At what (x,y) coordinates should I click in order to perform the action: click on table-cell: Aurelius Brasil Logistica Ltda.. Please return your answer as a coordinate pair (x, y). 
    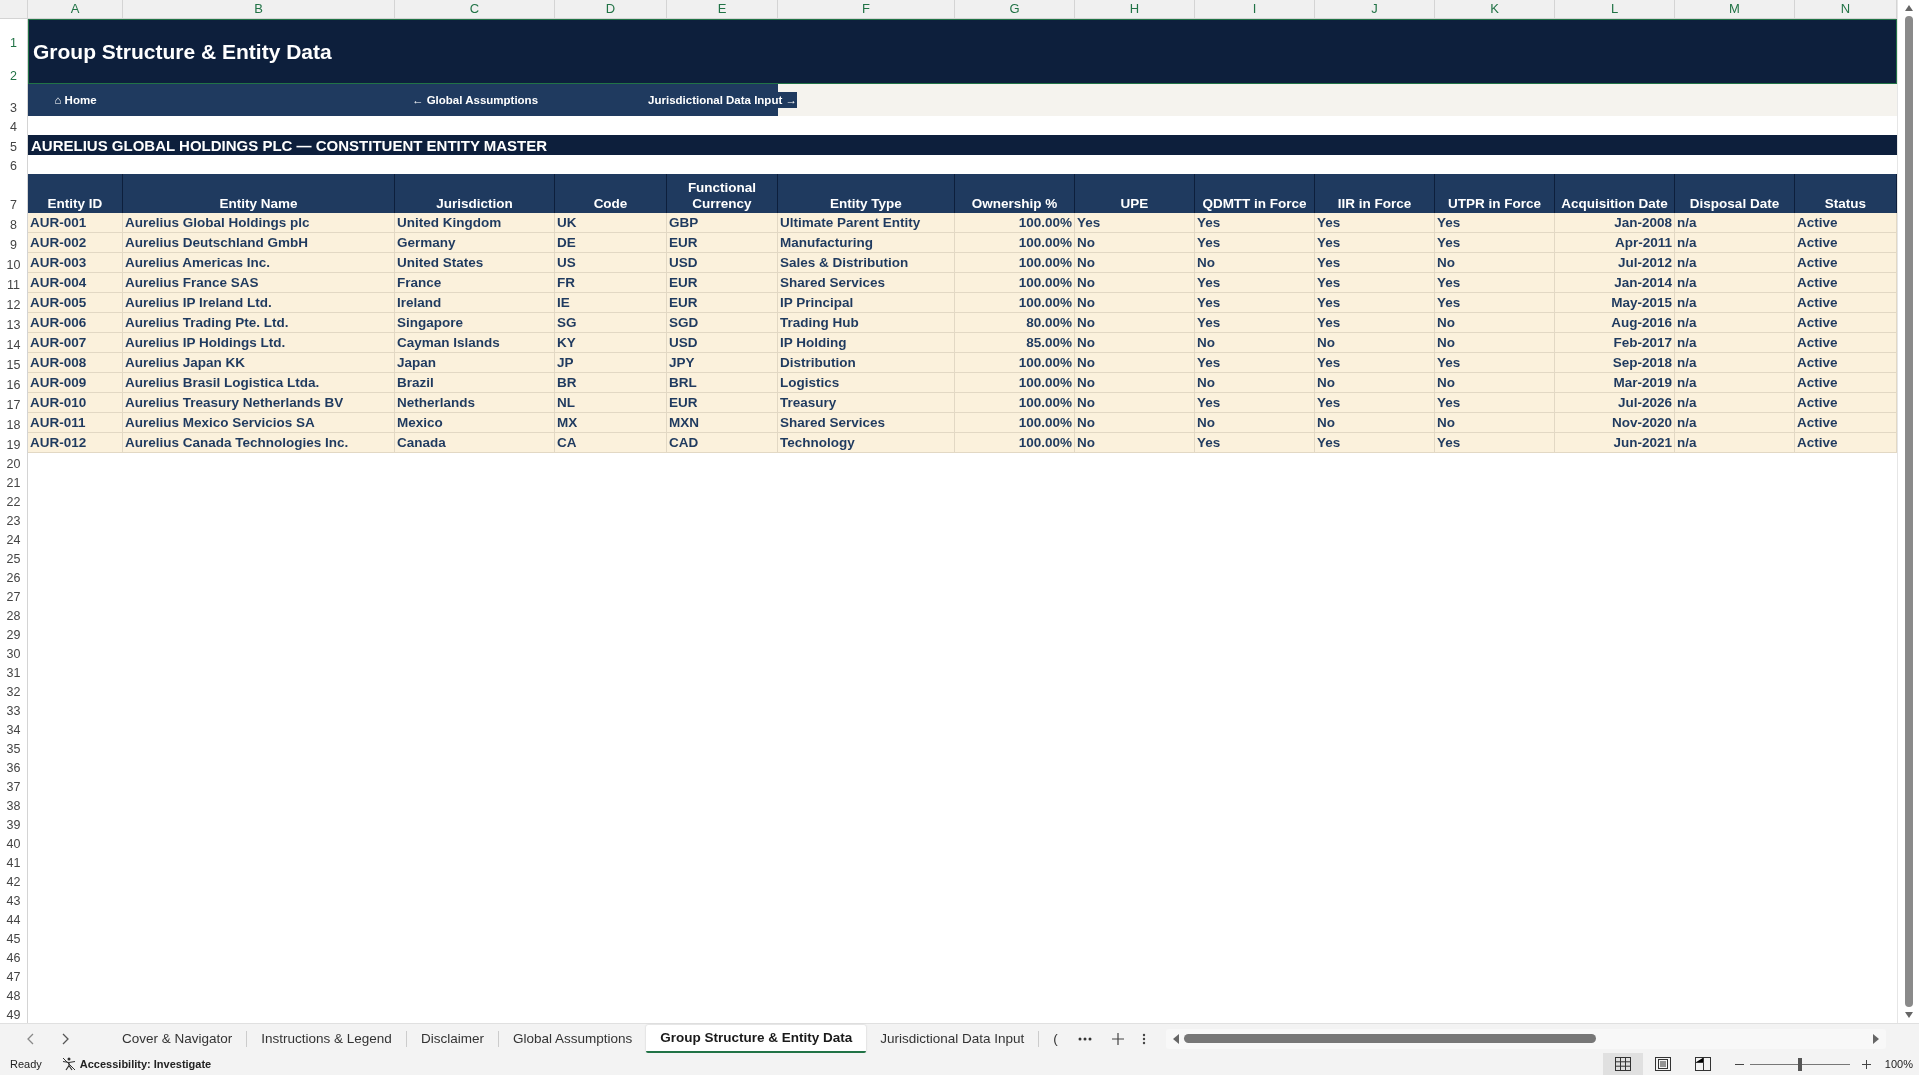
    Looking at the image, I should click on (259, 383).